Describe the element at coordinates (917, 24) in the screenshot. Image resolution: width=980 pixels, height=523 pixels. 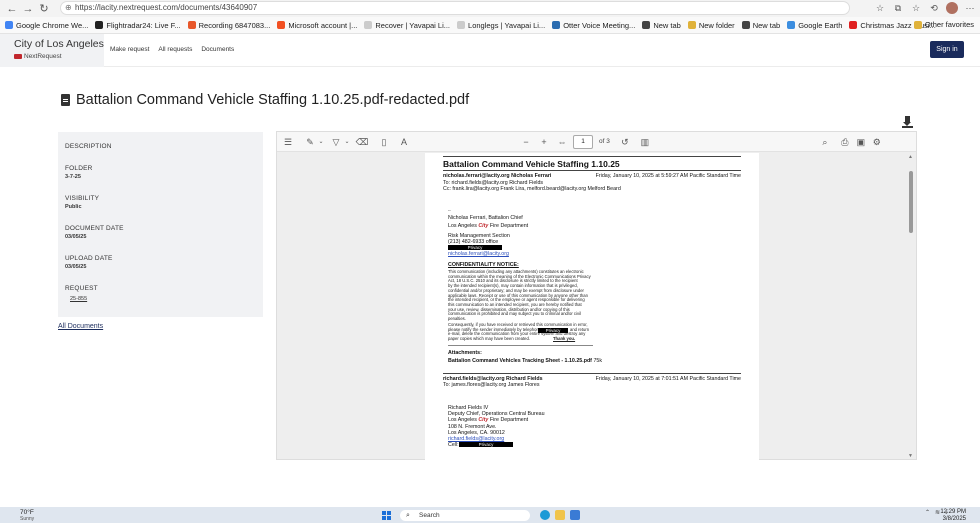
I see `folder-icon` at that location.